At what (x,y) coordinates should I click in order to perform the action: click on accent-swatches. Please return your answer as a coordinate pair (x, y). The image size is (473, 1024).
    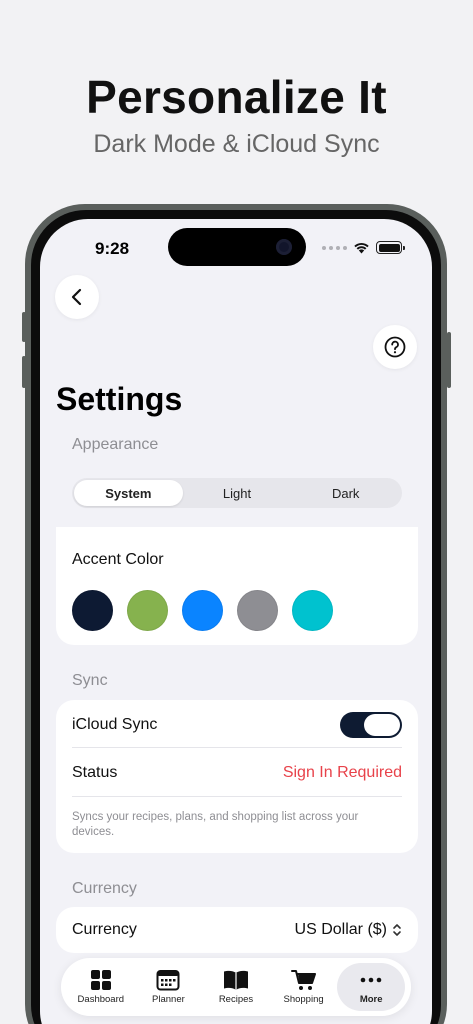
    Looking at the image, I should click on (202, 610).